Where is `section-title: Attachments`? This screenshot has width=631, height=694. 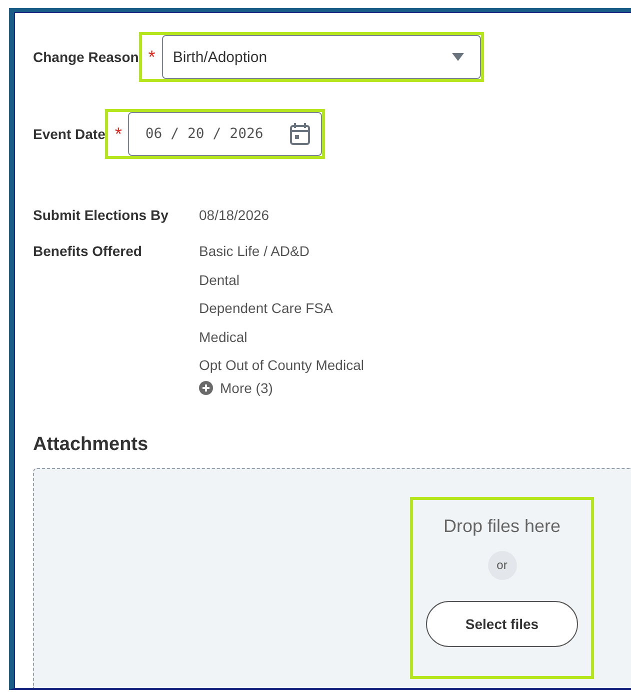
section-title: Attachments is located at coordinates (91, 445).